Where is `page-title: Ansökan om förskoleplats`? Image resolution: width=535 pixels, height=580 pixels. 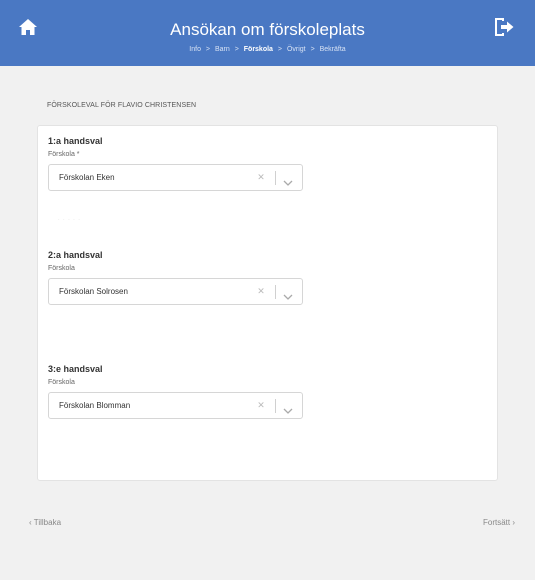
page-title: Ansökan om förskoleplats is located at coordinates (267, 29).